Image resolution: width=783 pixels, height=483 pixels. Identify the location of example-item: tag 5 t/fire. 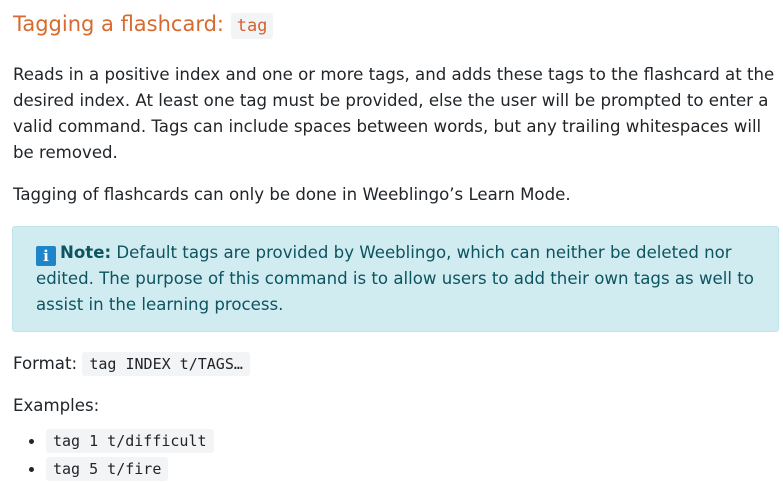
(412, 469).